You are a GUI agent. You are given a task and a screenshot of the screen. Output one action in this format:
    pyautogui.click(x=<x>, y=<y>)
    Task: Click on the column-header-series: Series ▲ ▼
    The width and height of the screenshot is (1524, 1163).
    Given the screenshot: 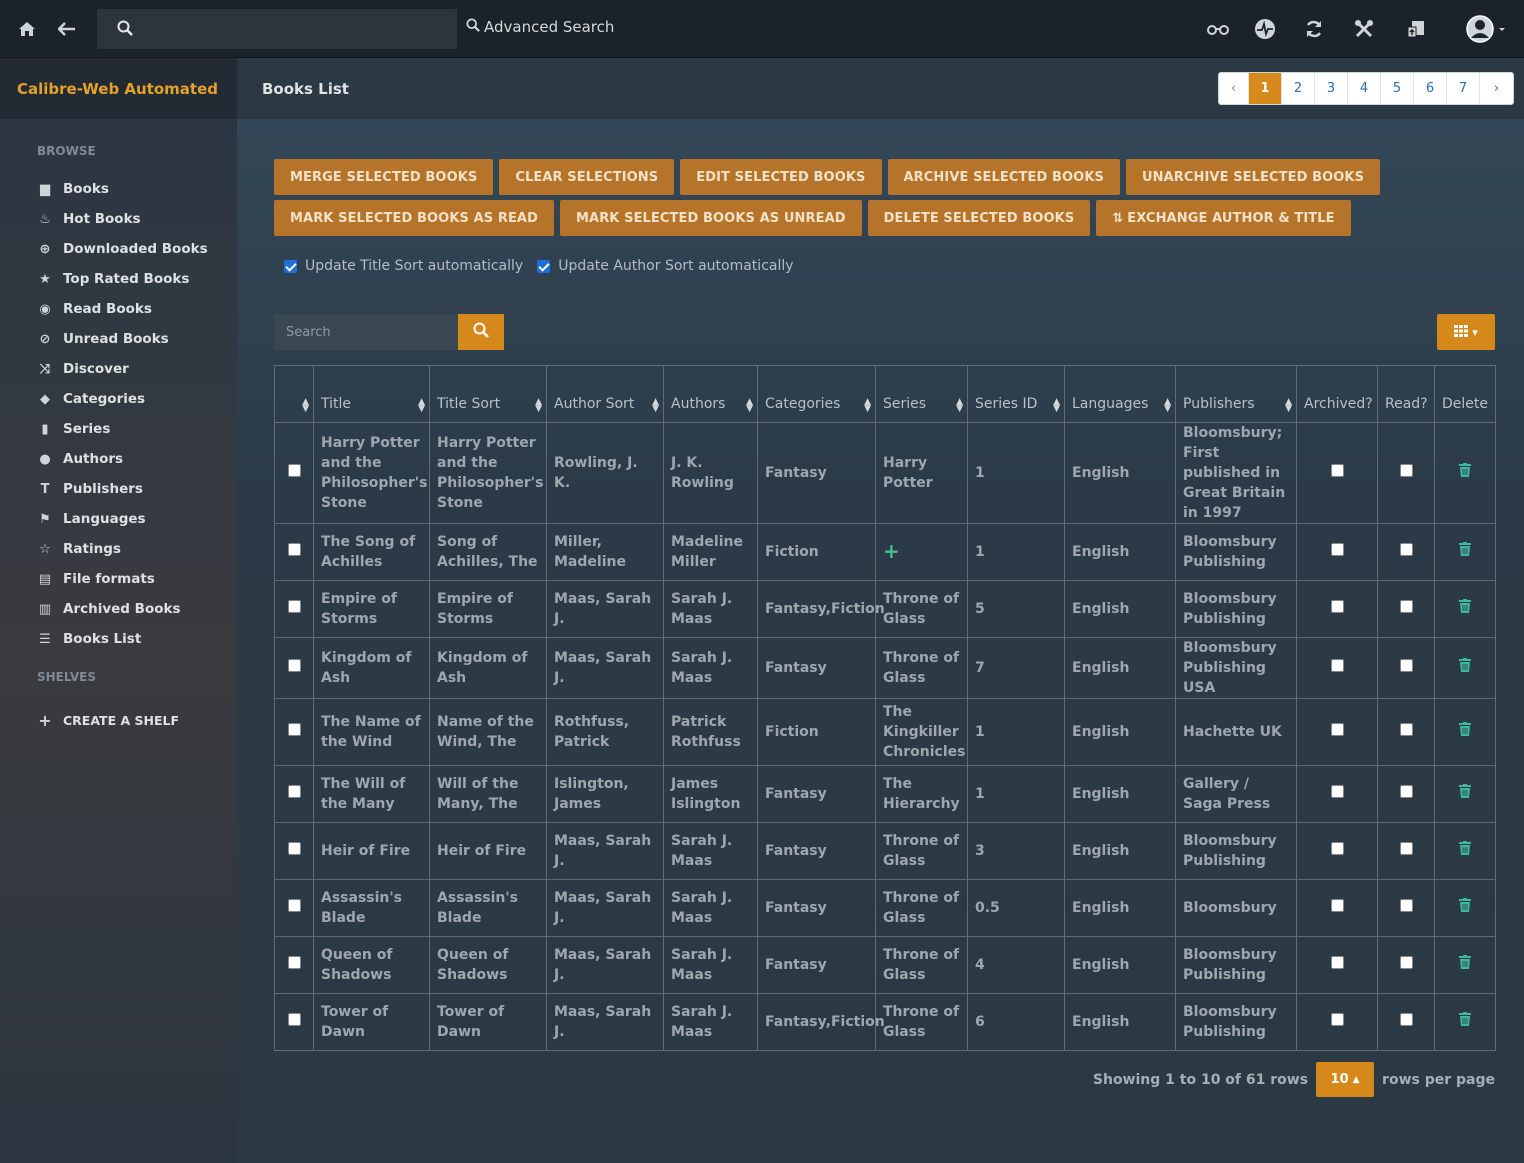 What is the action you would take?
    pyautogui.click(x=921, y=394)
    